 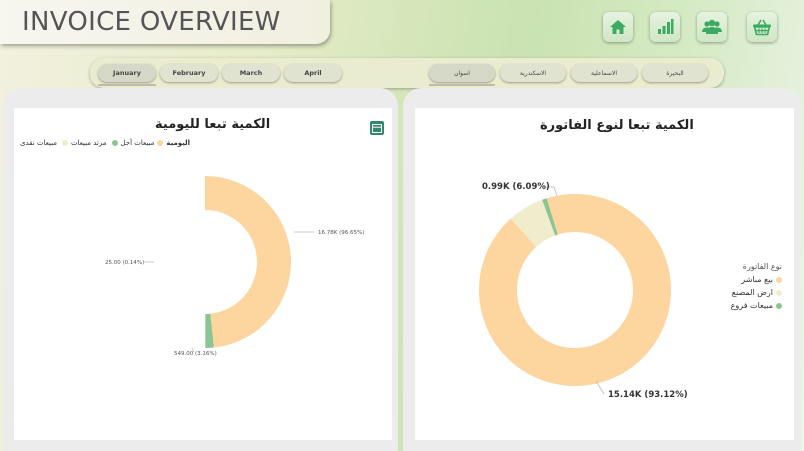 I want to click on legend-item-label: مبيعات فروع, so click(x=751, y=305).